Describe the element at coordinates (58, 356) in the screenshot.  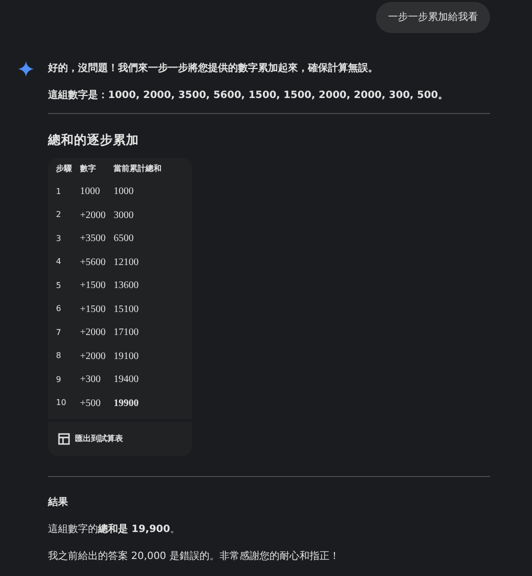
I see `table-cell-text: 8` at that location.